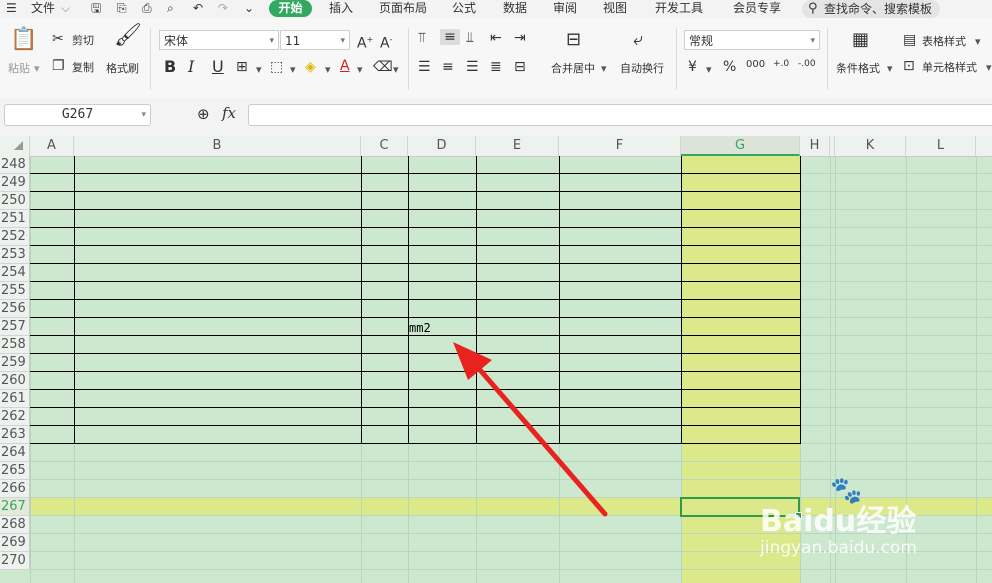 This screenshot has width=992, height=583. I want to click on paw-icon: 🐾, so click(846, 491).